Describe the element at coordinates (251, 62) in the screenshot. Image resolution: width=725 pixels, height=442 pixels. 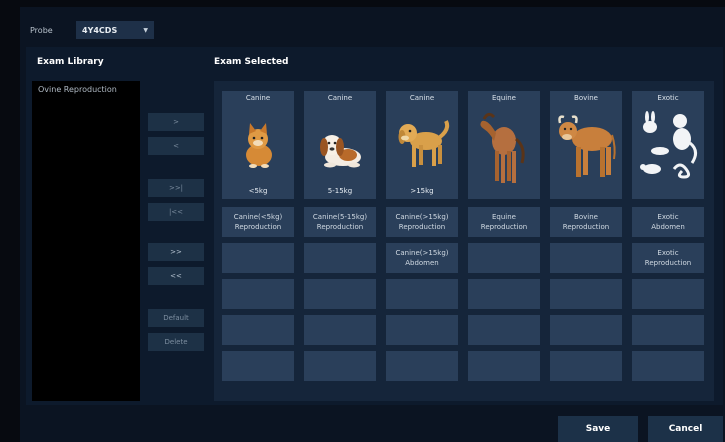
I see `exam-selected-title: Exam Selected` at that location.